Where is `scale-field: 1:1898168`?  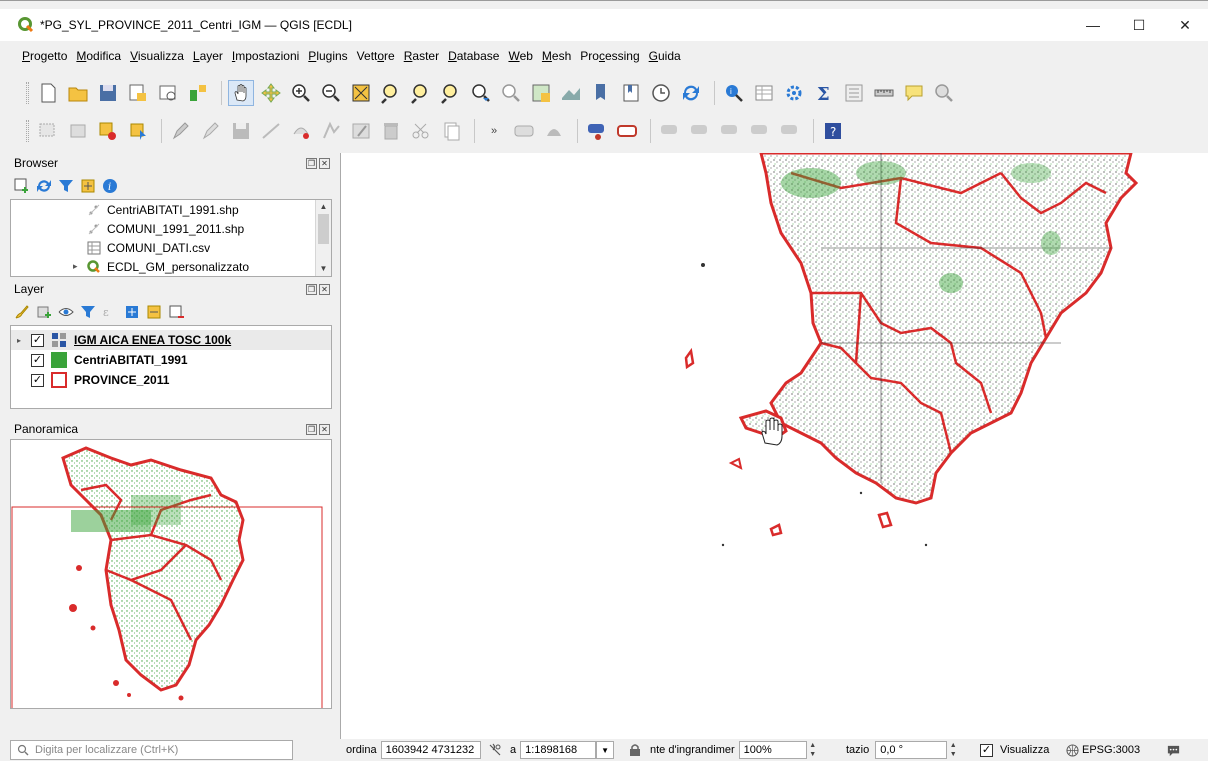
scale-field: 1:1898168 is located at coordinates (558, 750).